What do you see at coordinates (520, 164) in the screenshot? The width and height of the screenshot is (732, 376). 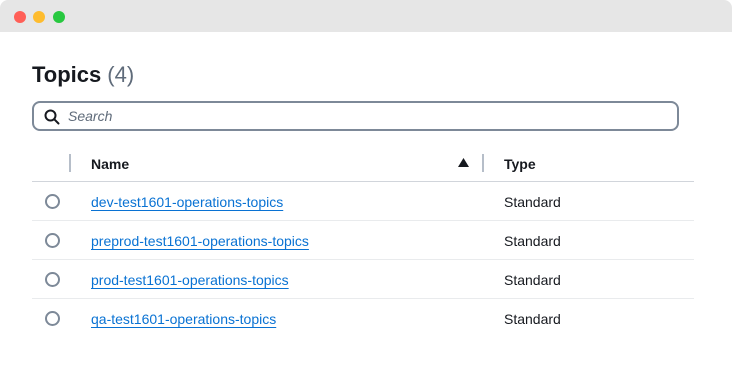 I see `column-header-type: Type` at bounding box center [520, 164].